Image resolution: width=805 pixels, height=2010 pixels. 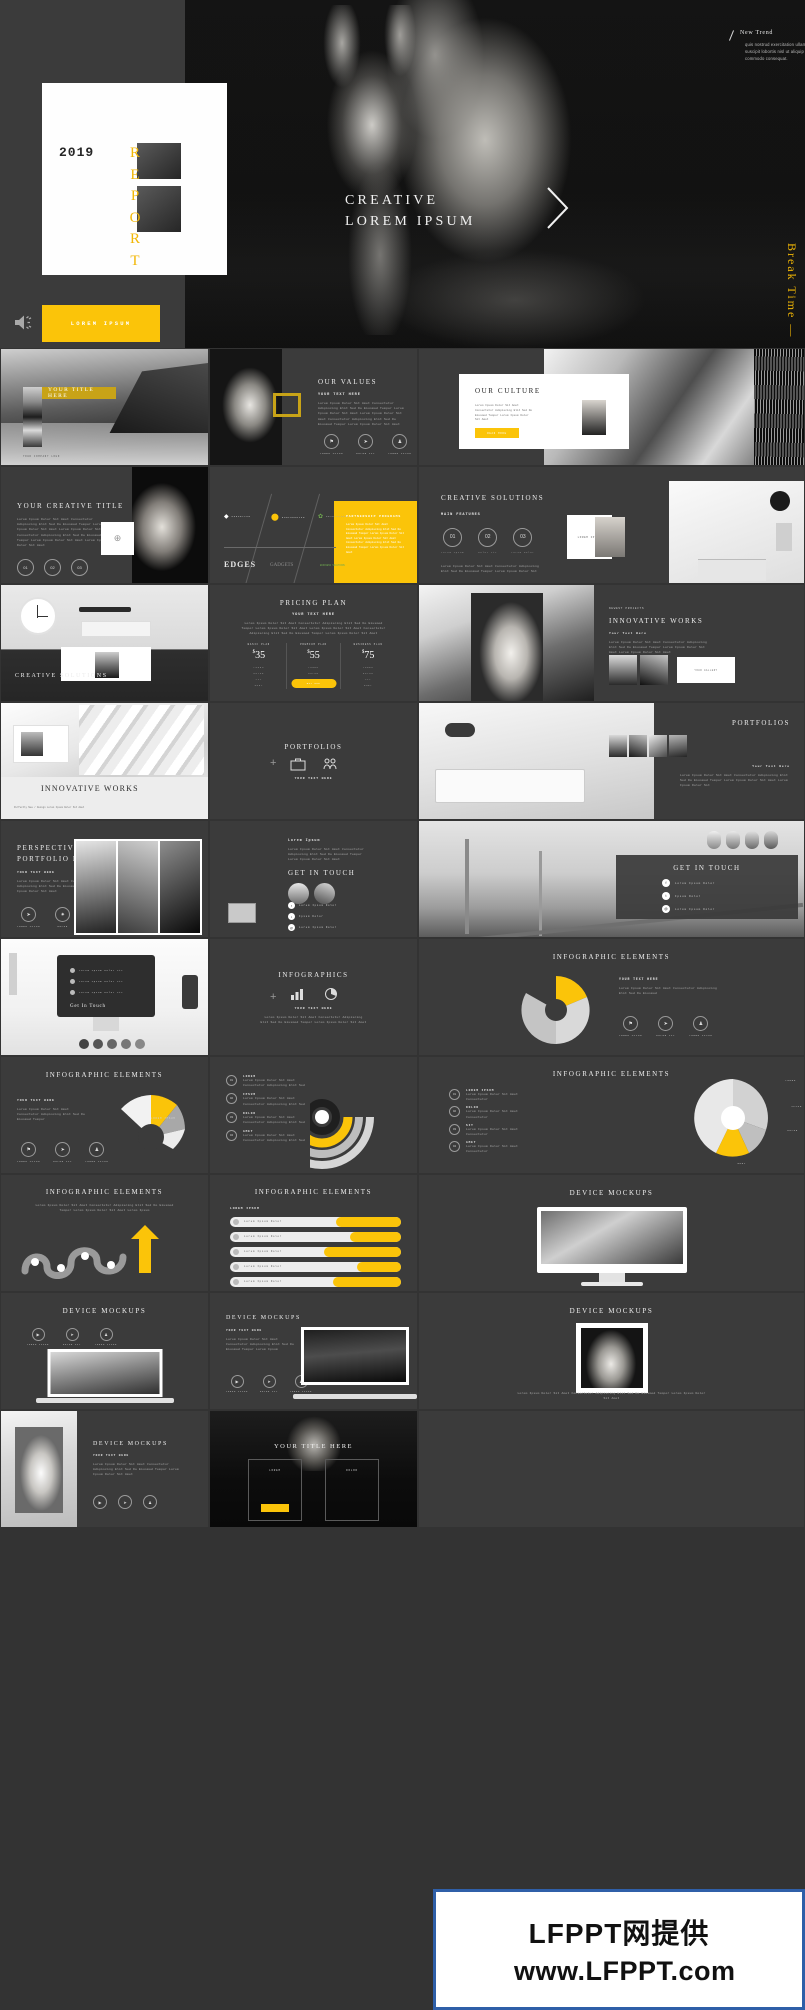 I want to click on slide-thumb-closing-title: YOUR TITLE HERE LOREM DOLOR, so click(x=313, y=1469).